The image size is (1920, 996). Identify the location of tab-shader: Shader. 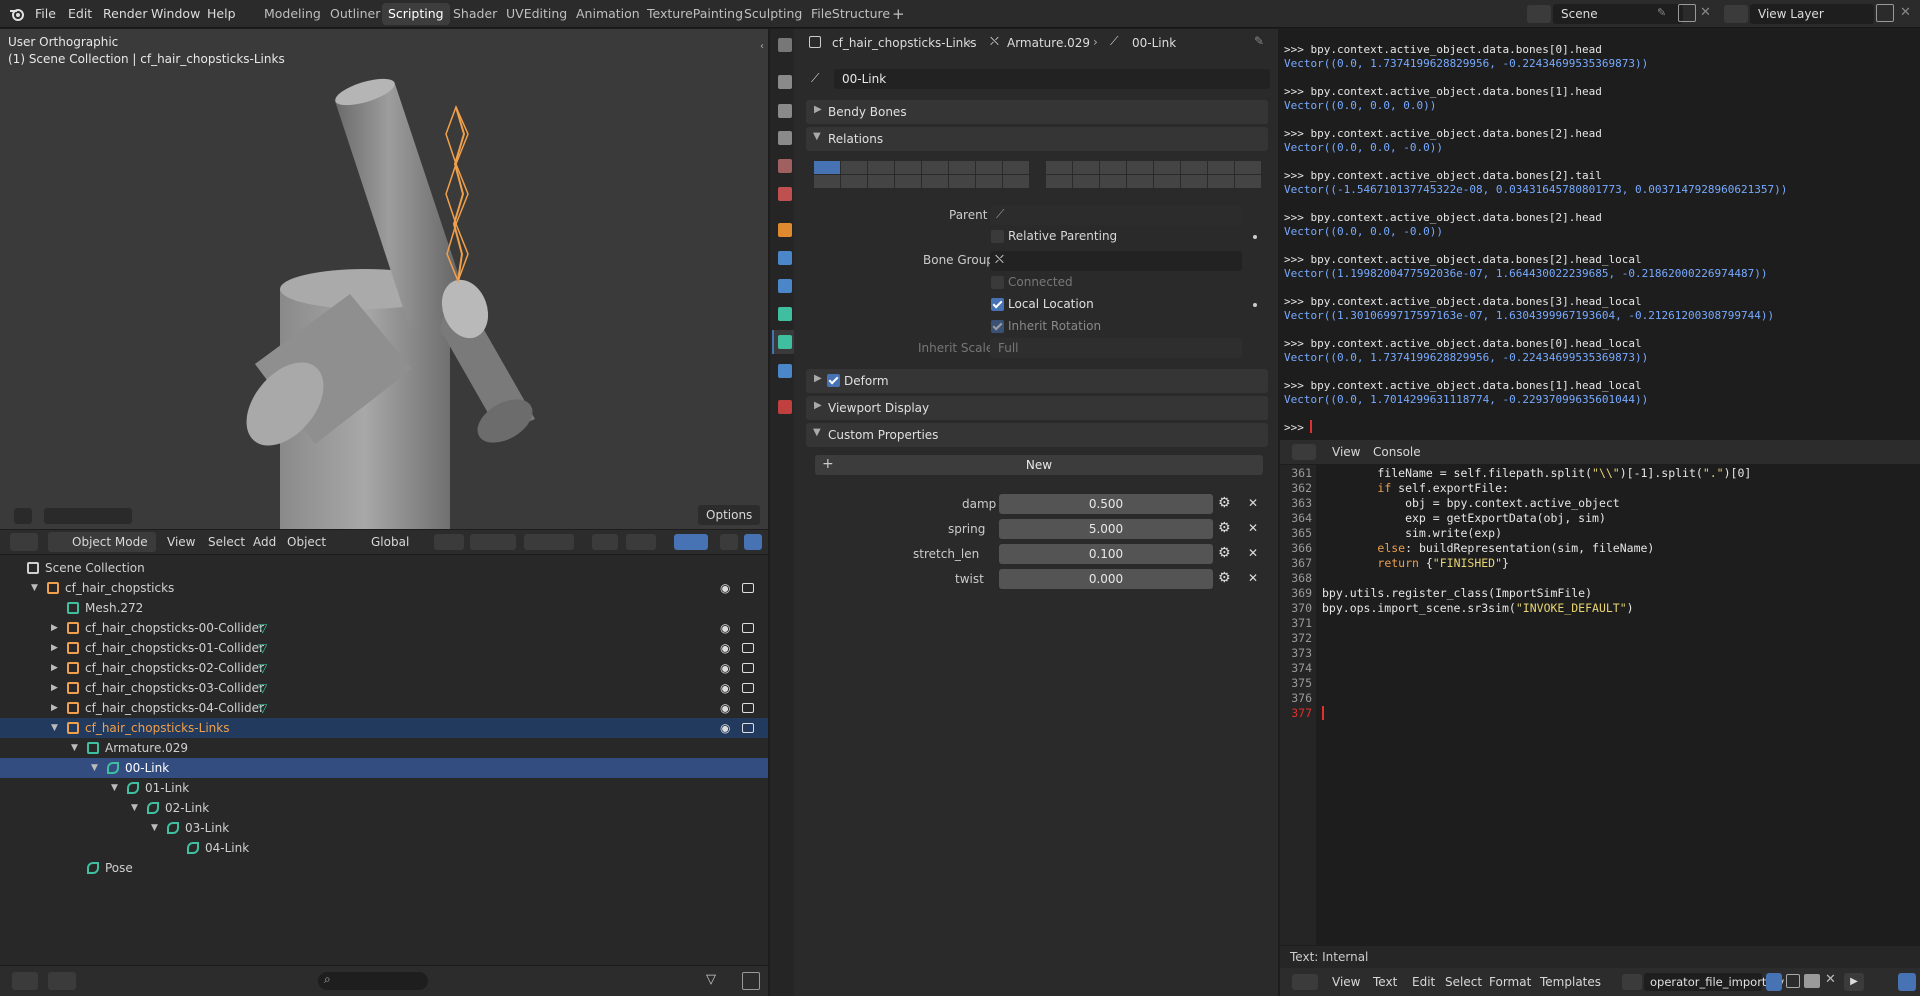
(475, 14).